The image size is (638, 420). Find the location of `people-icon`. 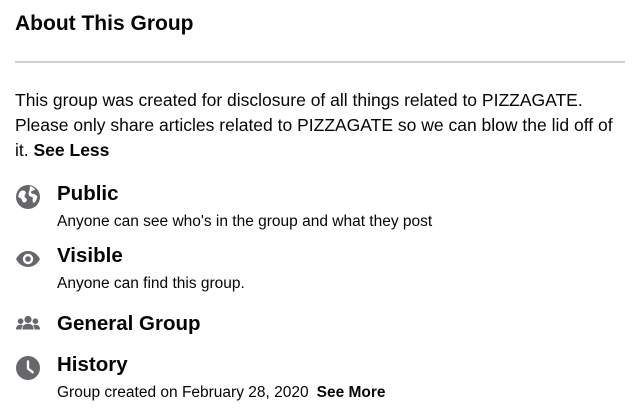

people-icon is located at coordinates (28, 324).